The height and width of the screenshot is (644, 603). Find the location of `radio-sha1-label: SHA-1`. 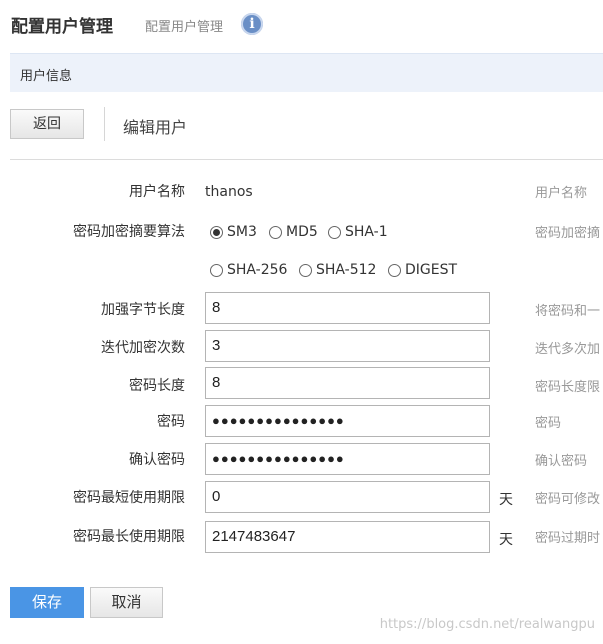

radio-sha1-label: SHA-1 is located at coordinates (366, 232).